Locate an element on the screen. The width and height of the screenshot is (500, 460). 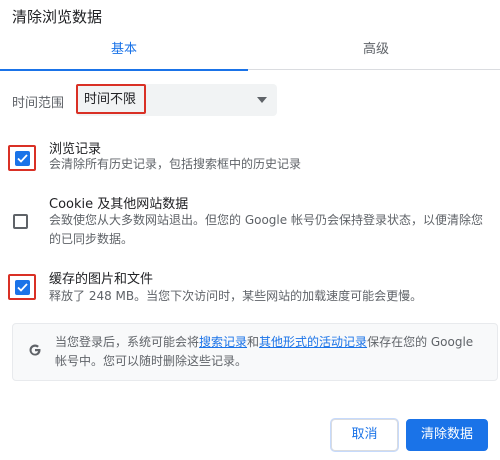
info-text-part: 当您登录后，系统可能会将 is located at coordinates (127, 342).